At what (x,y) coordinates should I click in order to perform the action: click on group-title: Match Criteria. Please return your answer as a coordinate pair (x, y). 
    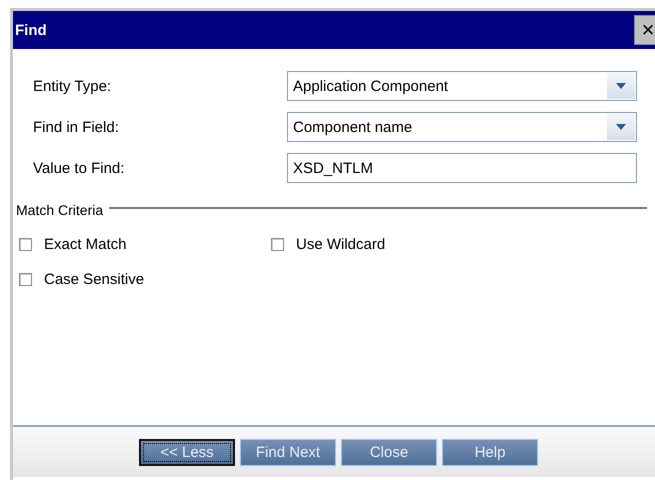
    Looking at the image, I should click on (60, 210).